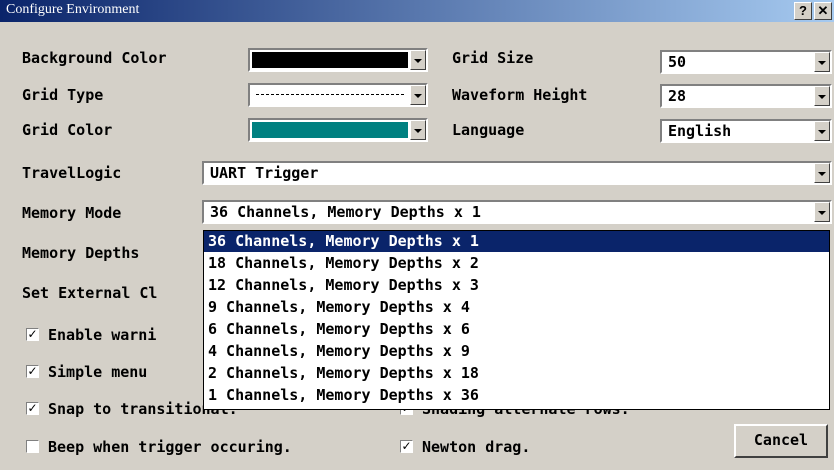 This screenshot has height=470, width=834. Describe the element at coordinates (330, 60) in the screenshot. I see `background-color-swatch` at that location.